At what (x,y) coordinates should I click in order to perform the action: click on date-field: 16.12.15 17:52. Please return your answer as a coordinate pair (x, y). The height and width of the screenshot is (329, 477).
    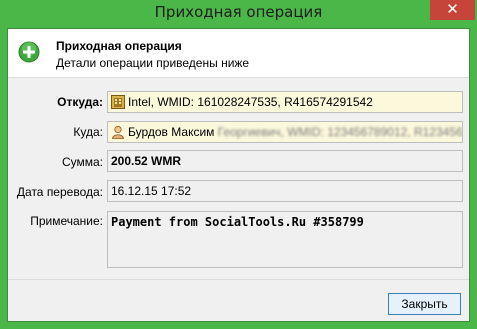
    Looking at the image, I should click on (285, 191).